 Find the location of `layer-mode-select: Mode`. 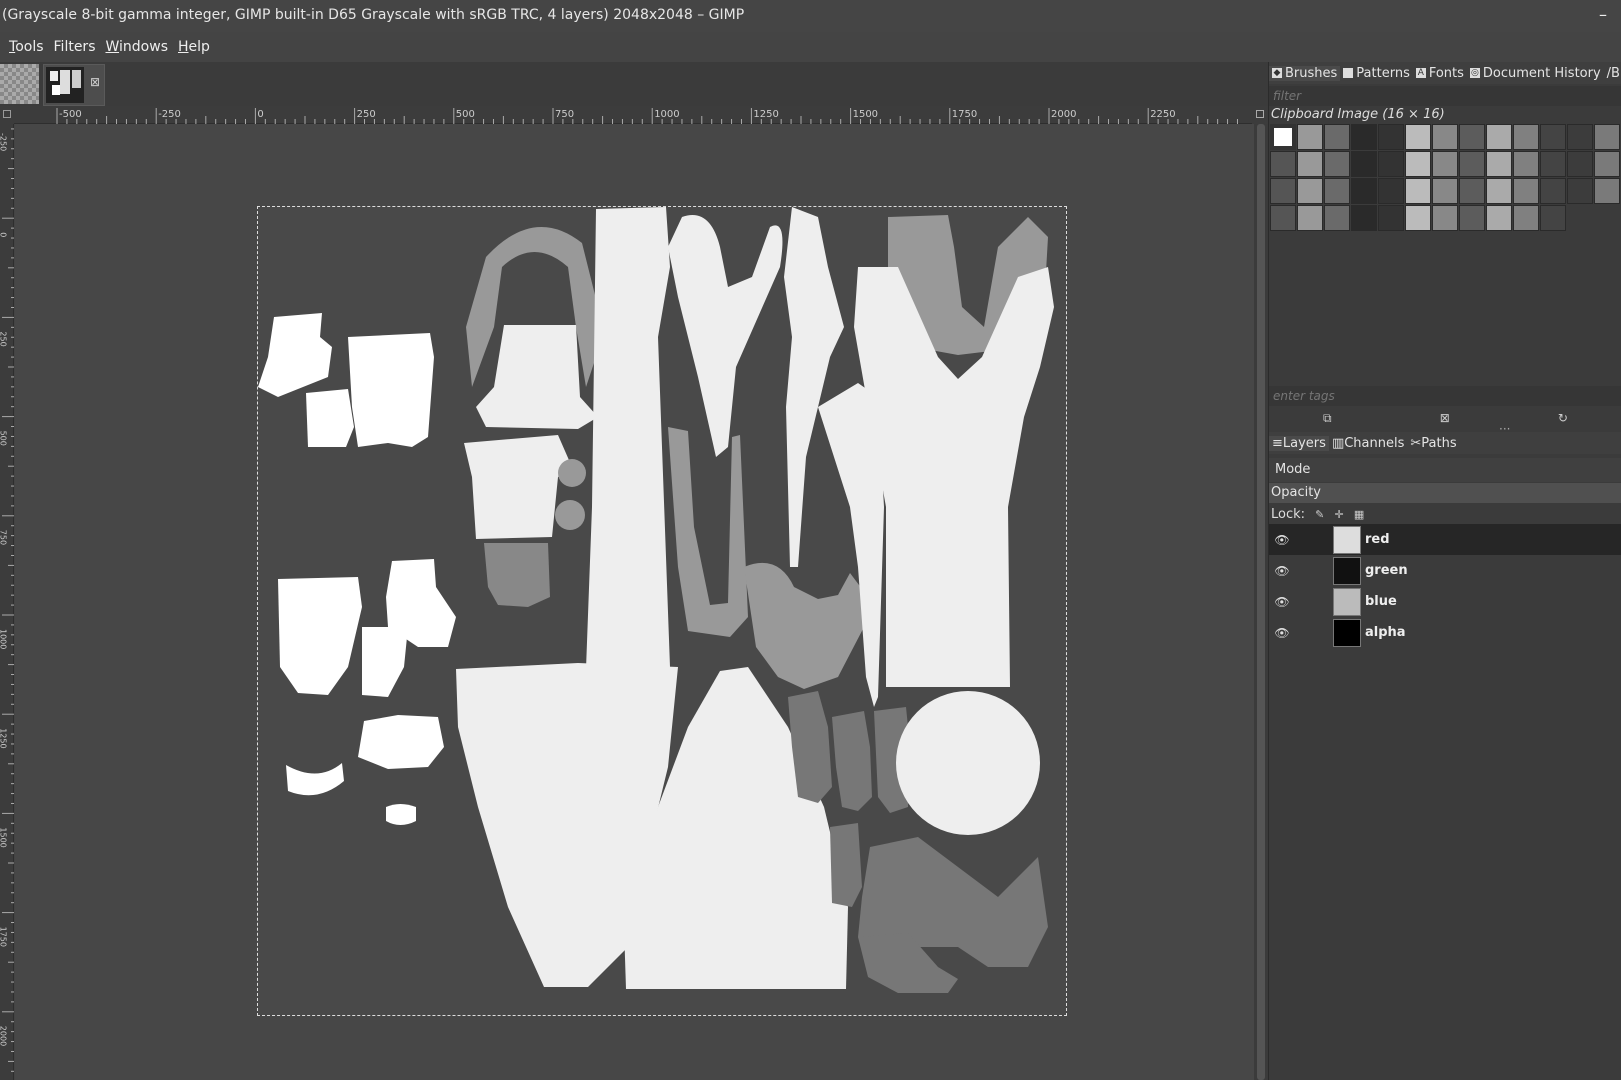

layer-mode-select: Mode is located at coordinates (1445, 470).